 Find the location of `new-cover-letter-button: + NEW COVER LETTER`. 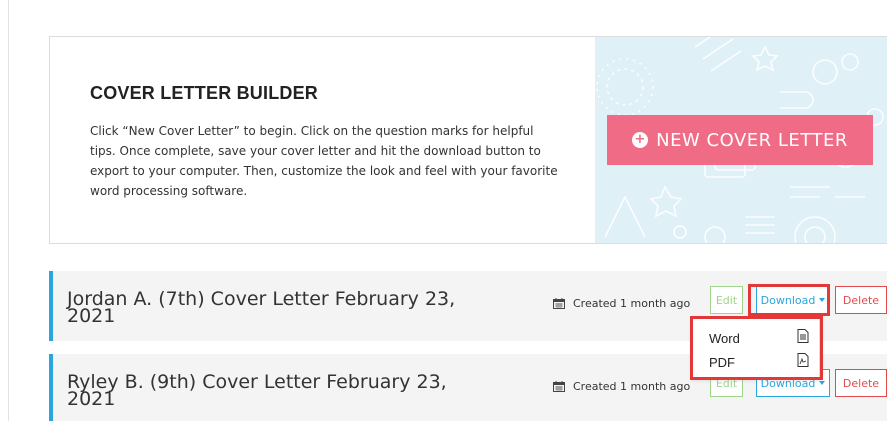

new-cover-letter-button: + NEW COVER LETTER is located at coordinates (740, 140).